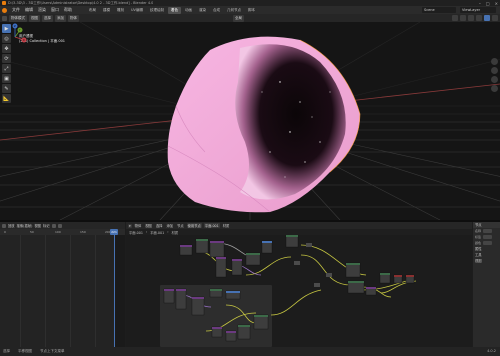 Image resolution: width=500 pixels, height=356 pixels. I want to click on pan-icon, so click(494, 70).